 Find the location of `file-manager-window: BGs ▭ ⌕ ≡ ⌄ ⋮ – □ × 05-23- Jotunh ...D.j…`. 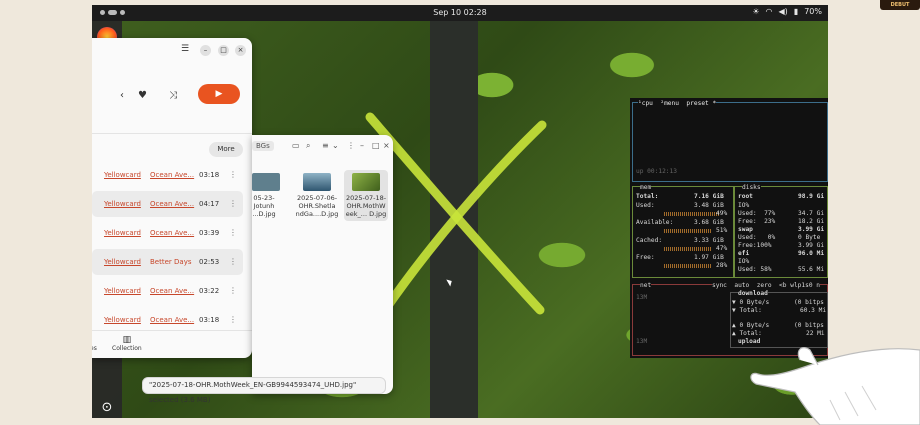

file-manager-window: BGs ▭ ⌕ ≡ ⌄ ⋮ – □ × 05-23- Jotunh ...D.j… is located at coordinates (322, 264).